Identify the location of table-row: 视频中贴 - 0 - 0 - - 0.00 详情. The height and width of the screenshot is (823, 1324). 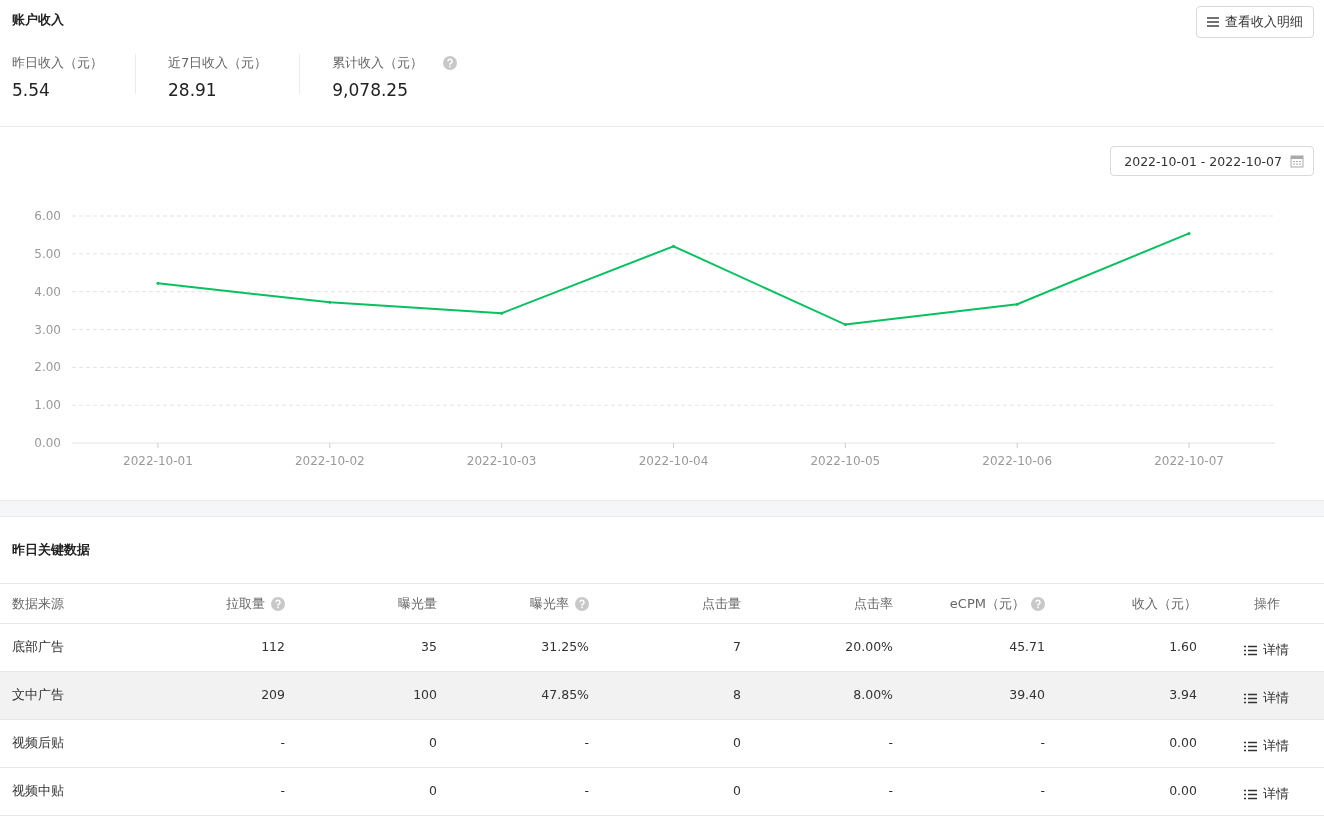
(662, 792).